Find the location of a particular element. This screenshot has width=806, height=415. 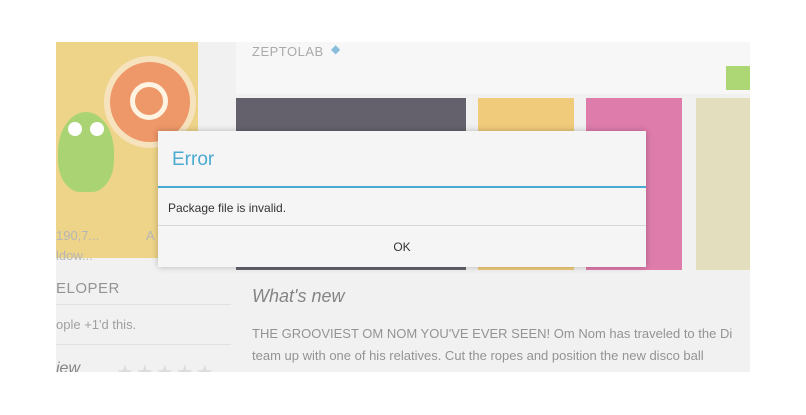

dialog-title-divider is located at coordinates (402, 187).